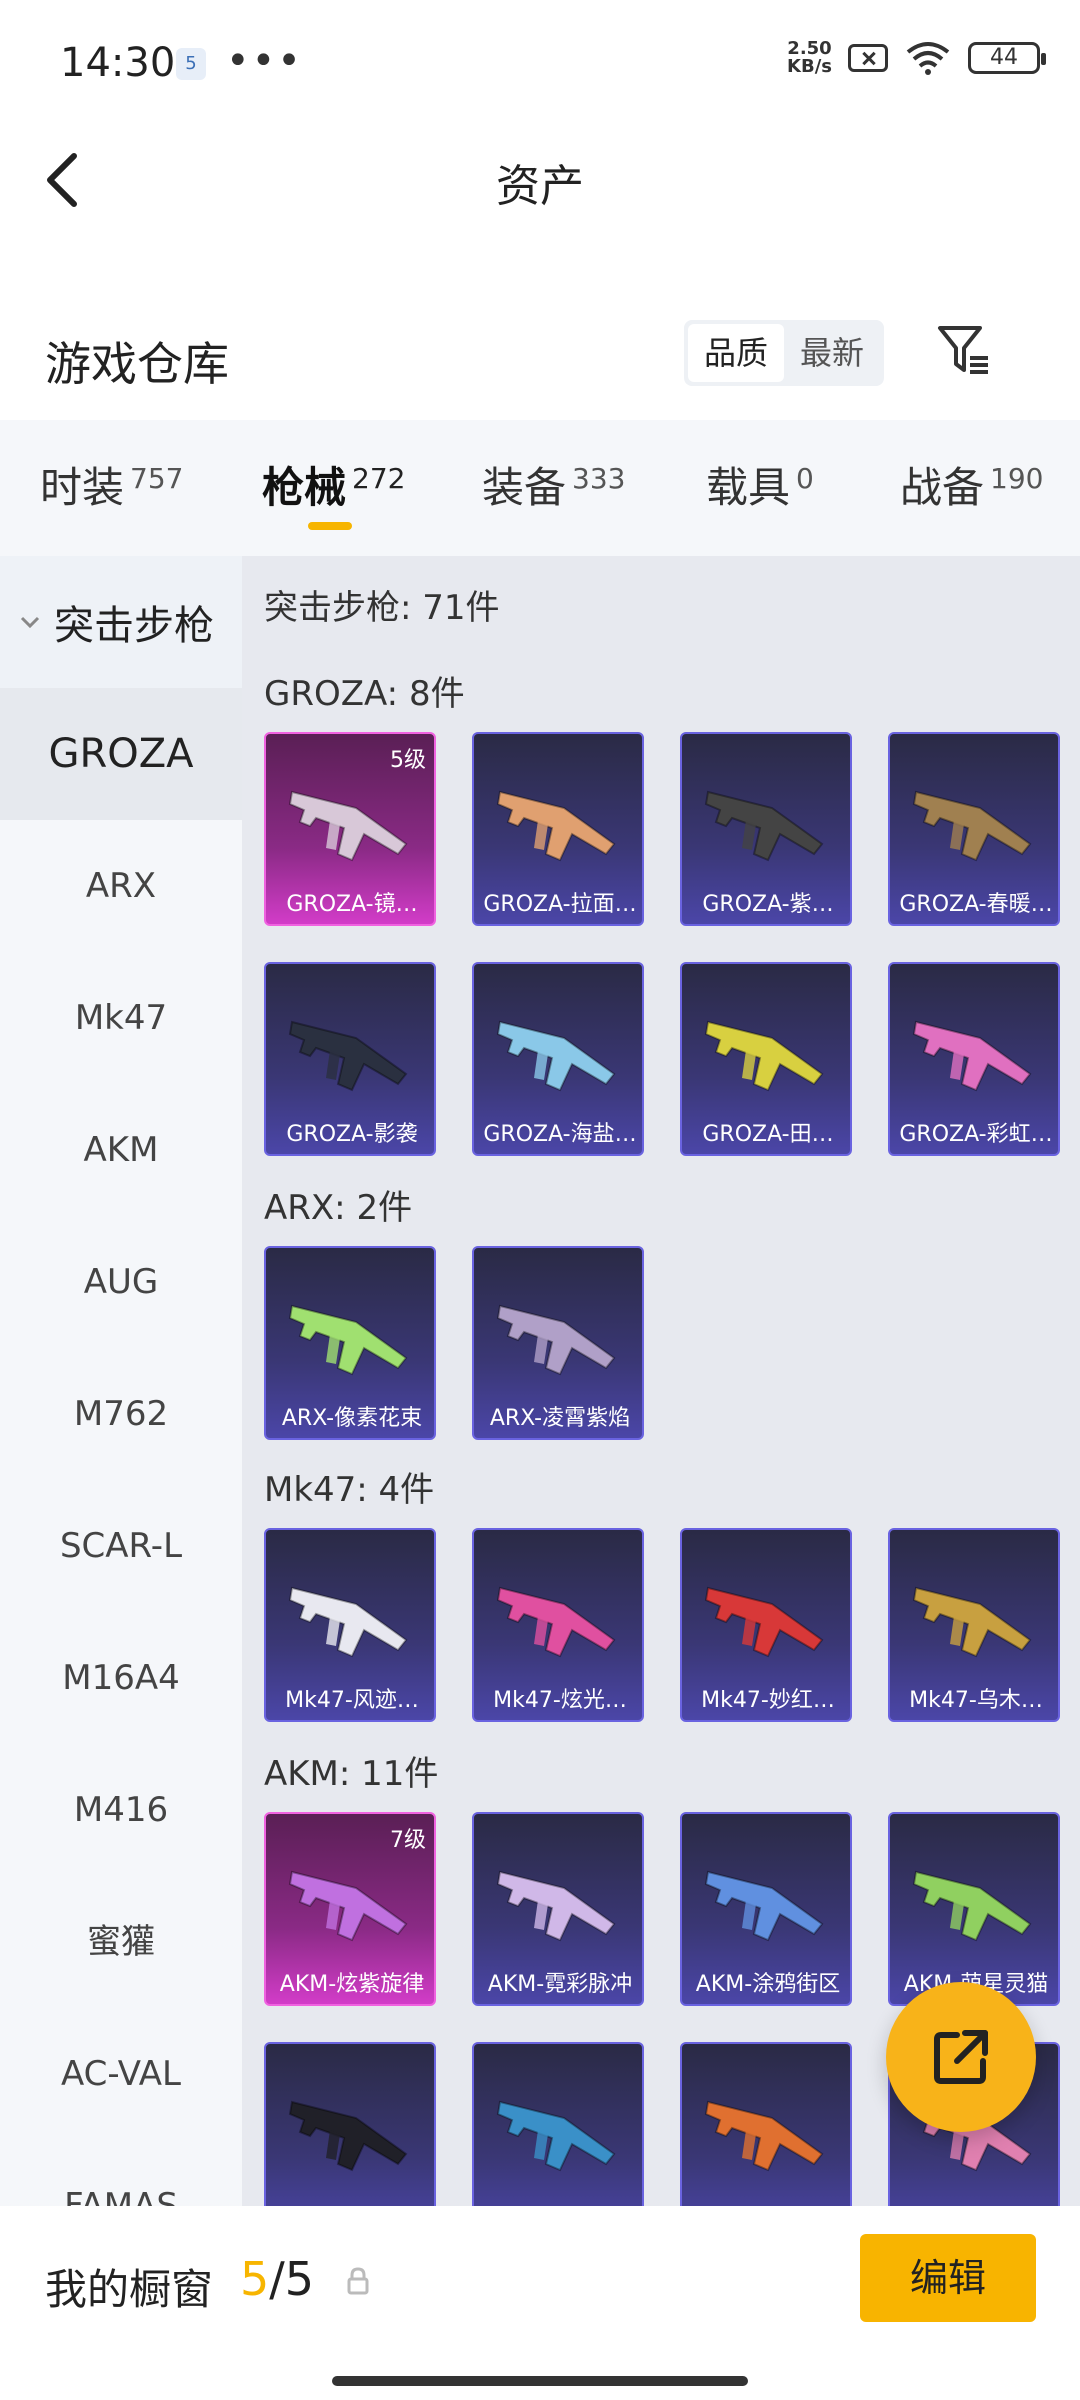  Describe the element at coordinates (948, 2278) in the screenshot. I see `edit-button: 编辑` at that location.